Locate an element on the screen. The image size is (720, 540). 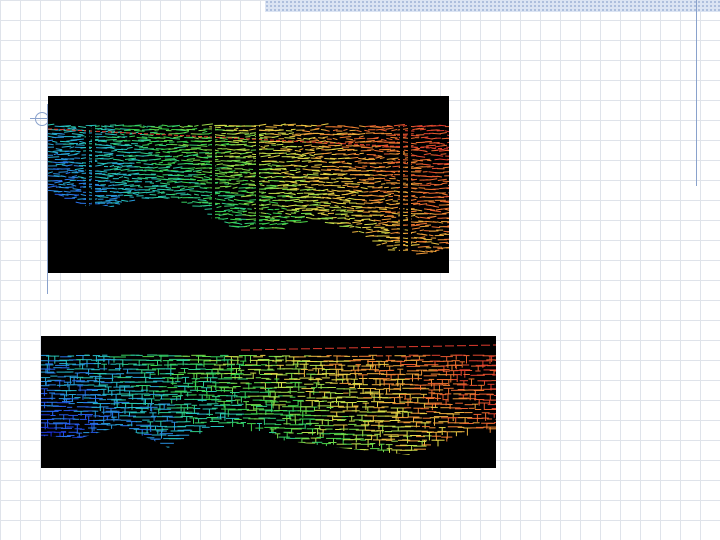
decorative-top-band is located at coordinates (492, 6).